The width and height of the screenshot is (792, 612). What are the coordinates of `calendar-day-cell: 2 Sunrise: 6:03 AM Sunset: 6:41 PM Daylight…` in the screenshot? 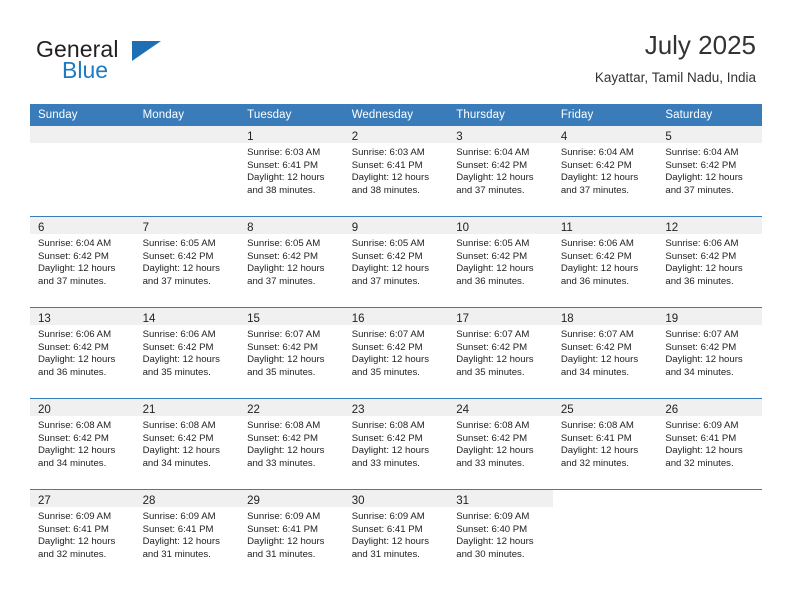 It's located at (396, 171).